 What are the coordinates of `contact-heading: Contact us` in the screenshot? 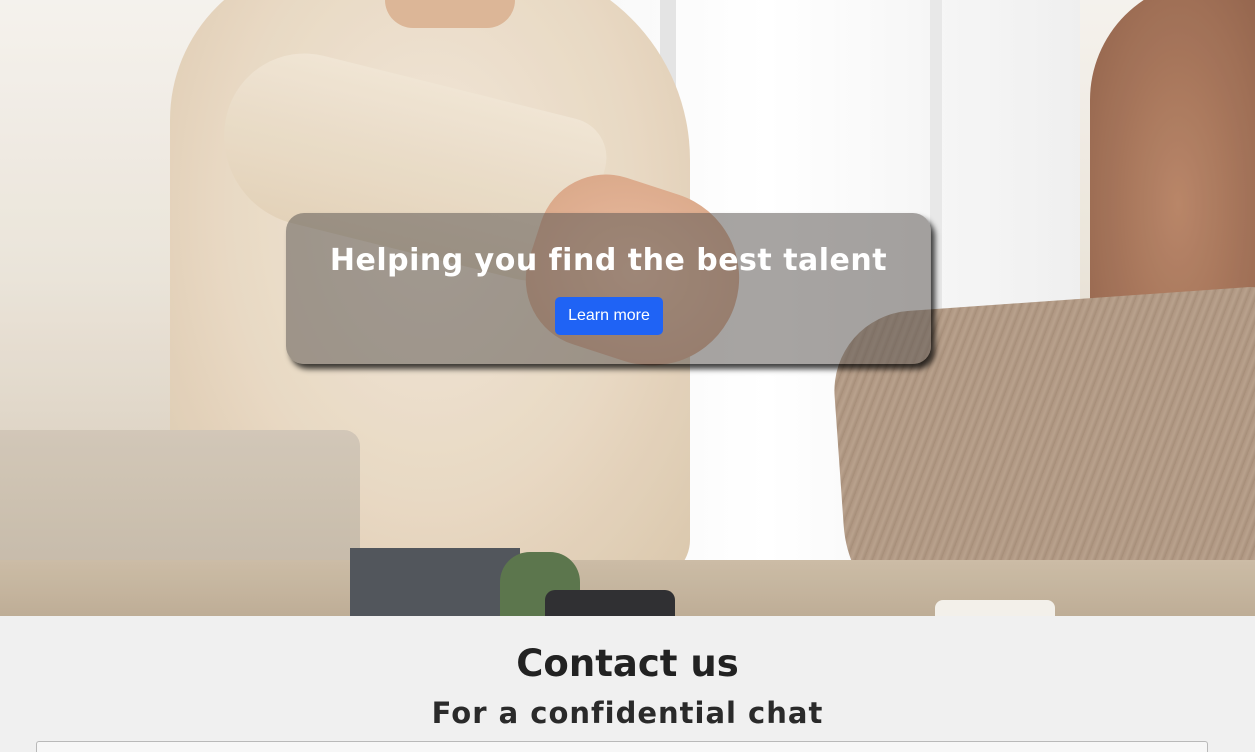 It's located at (627, 663).